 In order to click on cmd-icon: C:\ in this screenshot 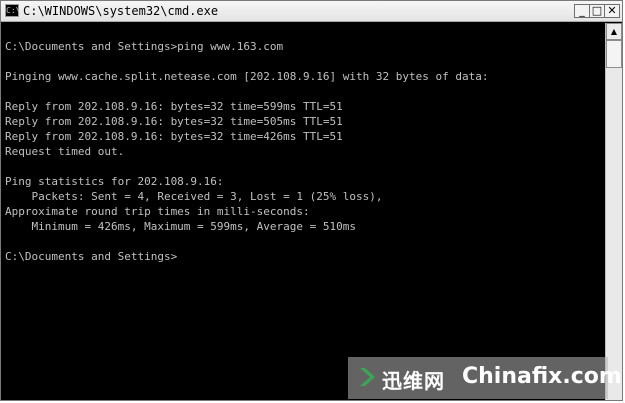, I will do `click(12, 10)`.